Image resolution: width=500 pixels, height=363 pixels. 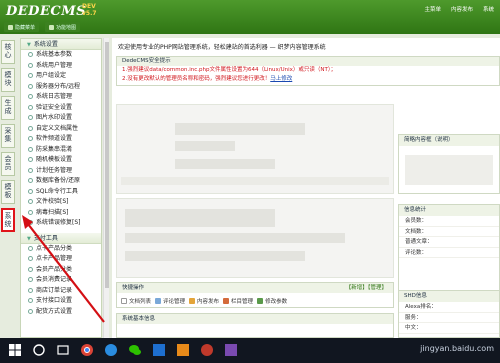 I want to click on app-icon-purple, so click(x=231, y=350).